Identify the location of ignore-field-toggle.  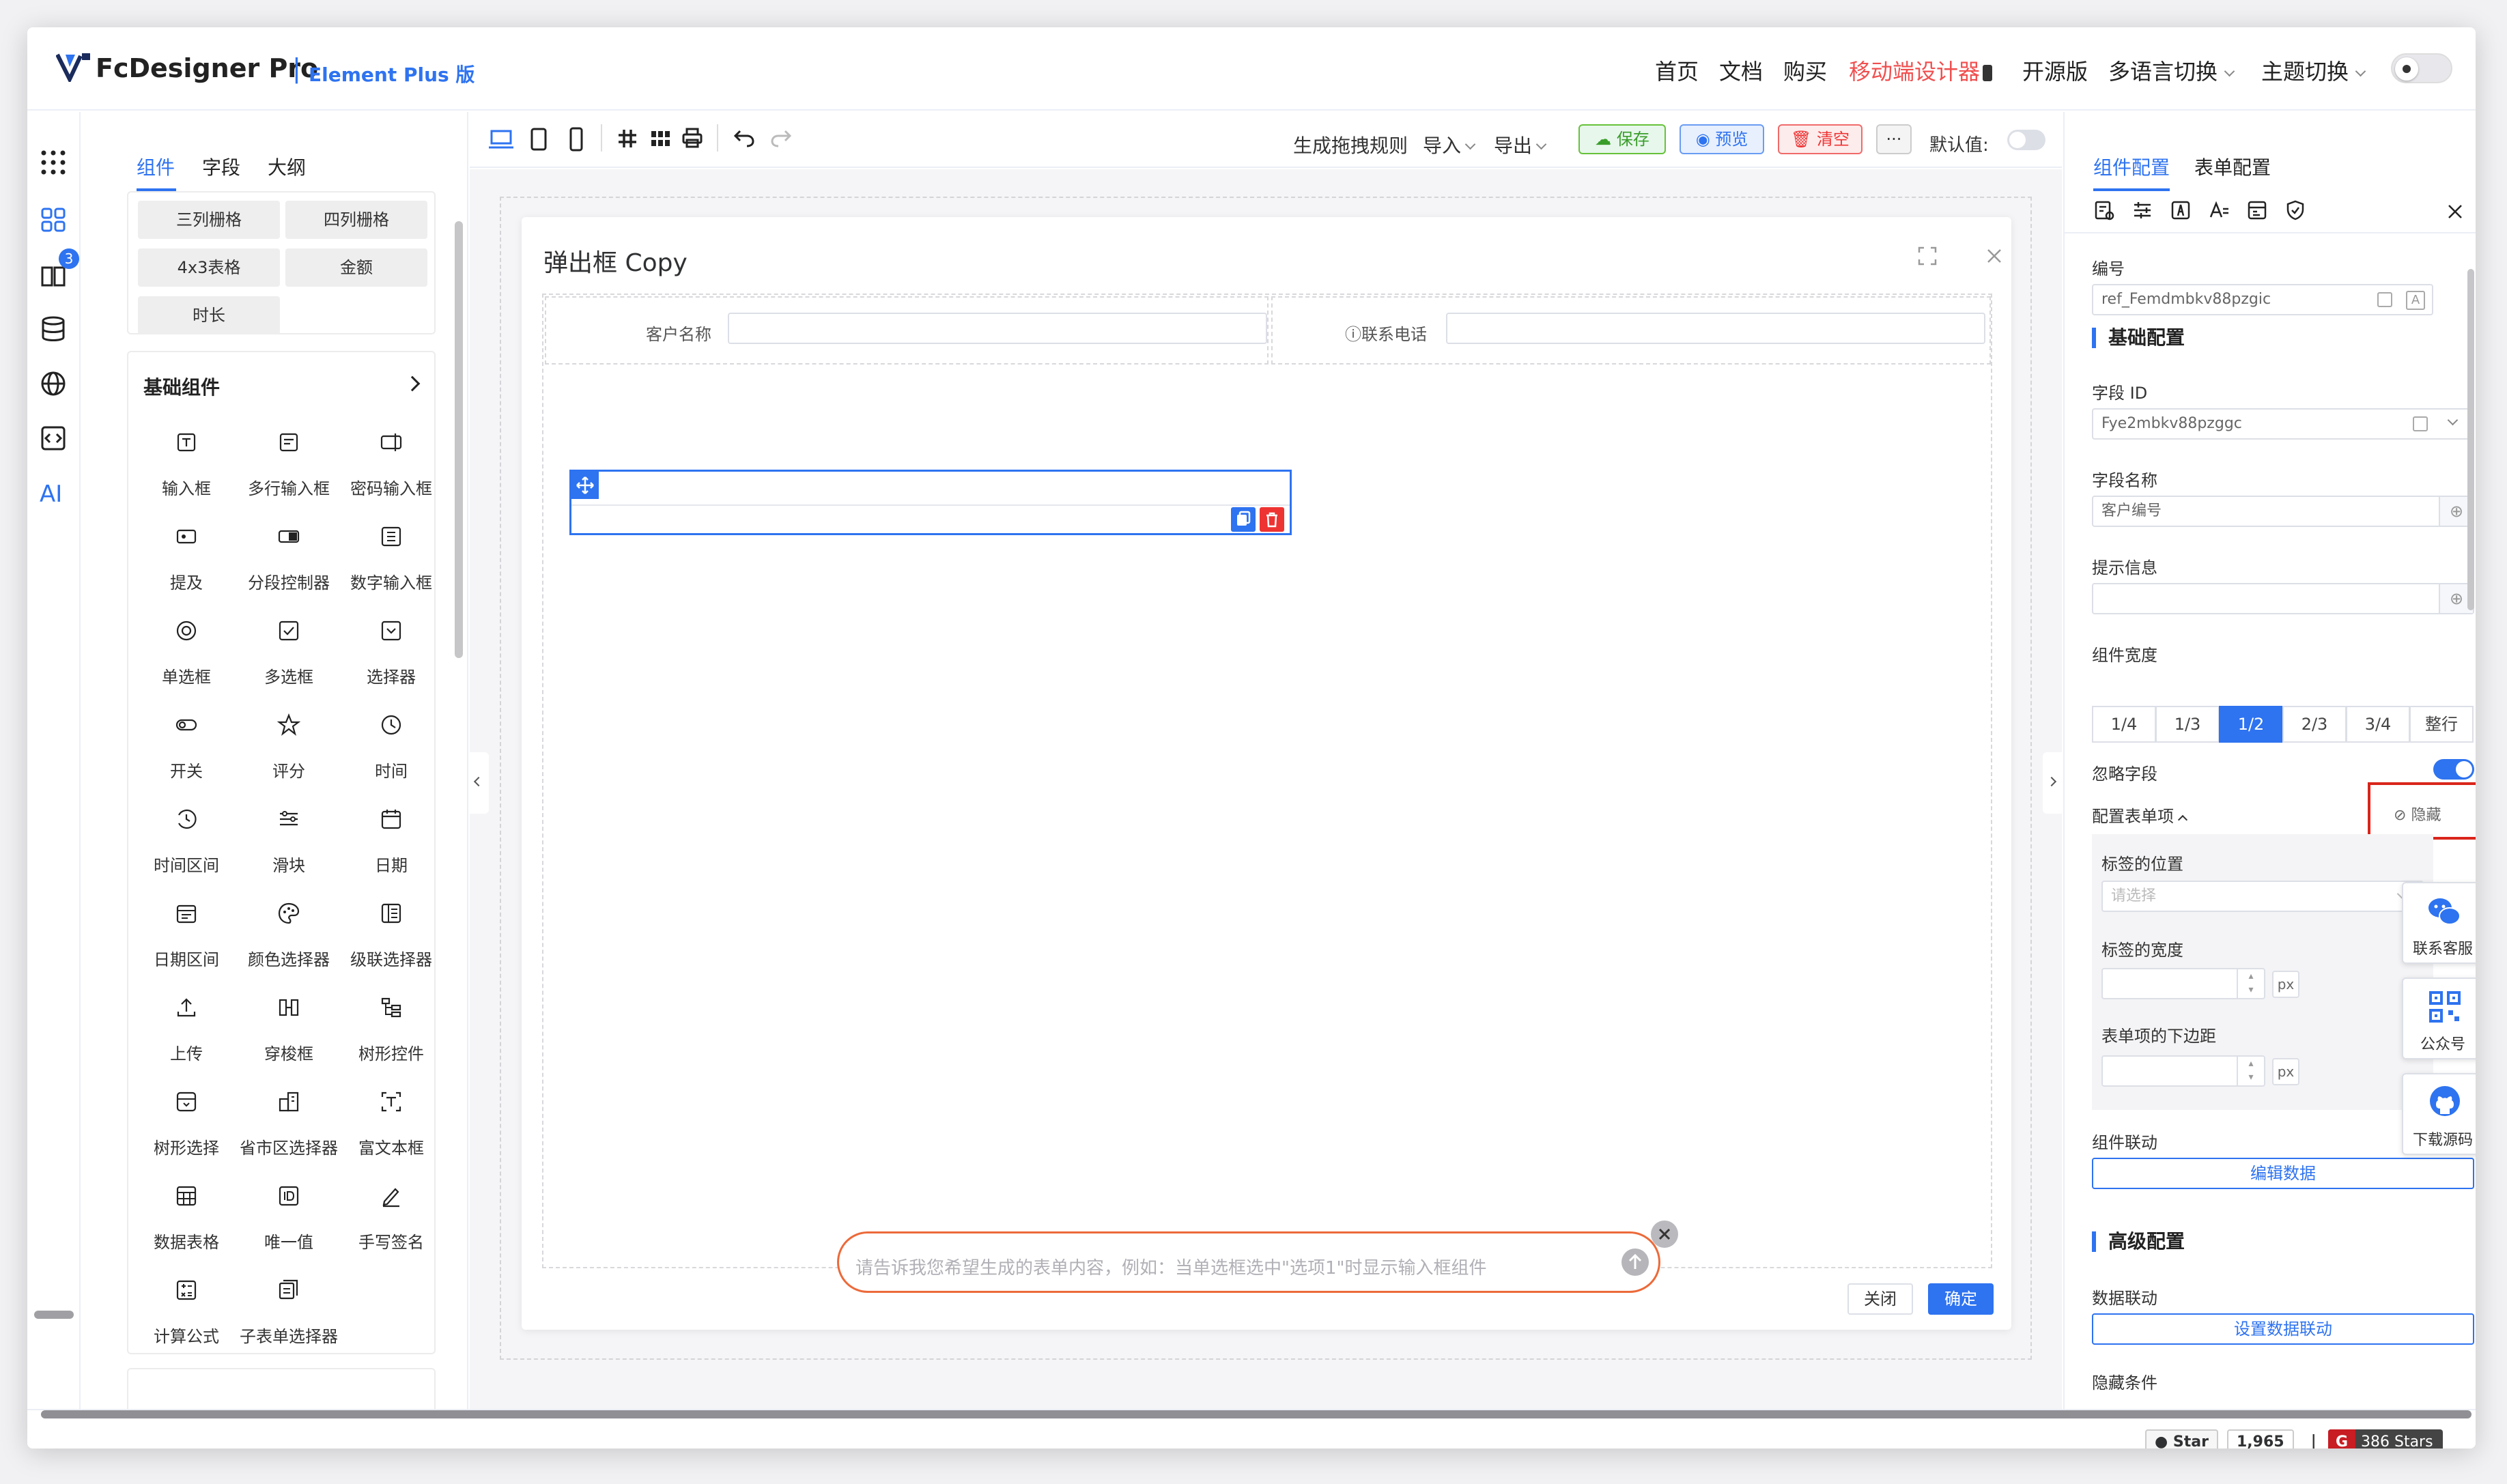
(2453, 769).